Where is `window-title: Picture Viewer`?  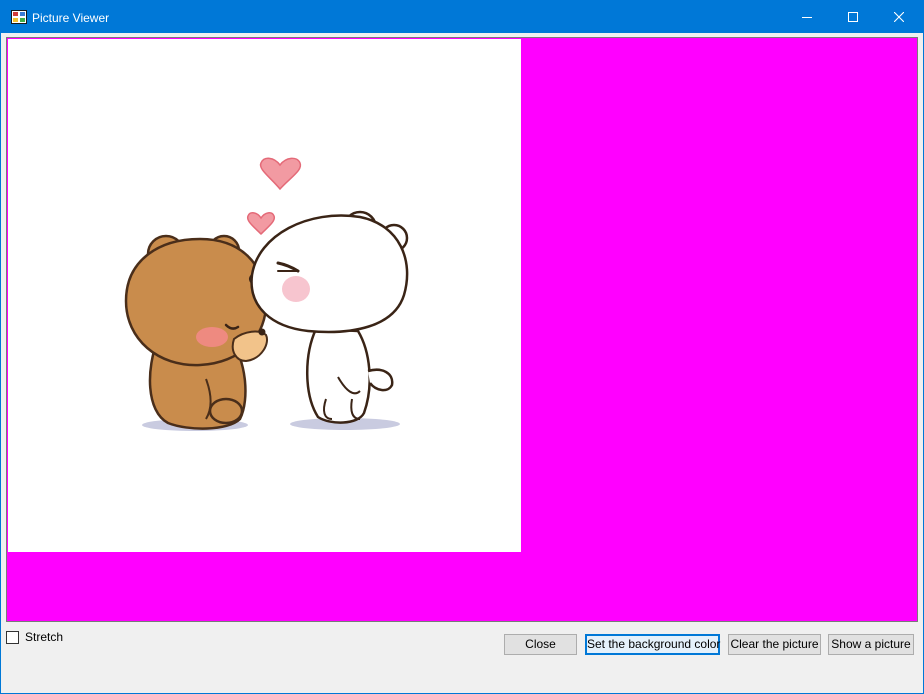
window-title: Picture Viewer is located at coordinates (71, 18).